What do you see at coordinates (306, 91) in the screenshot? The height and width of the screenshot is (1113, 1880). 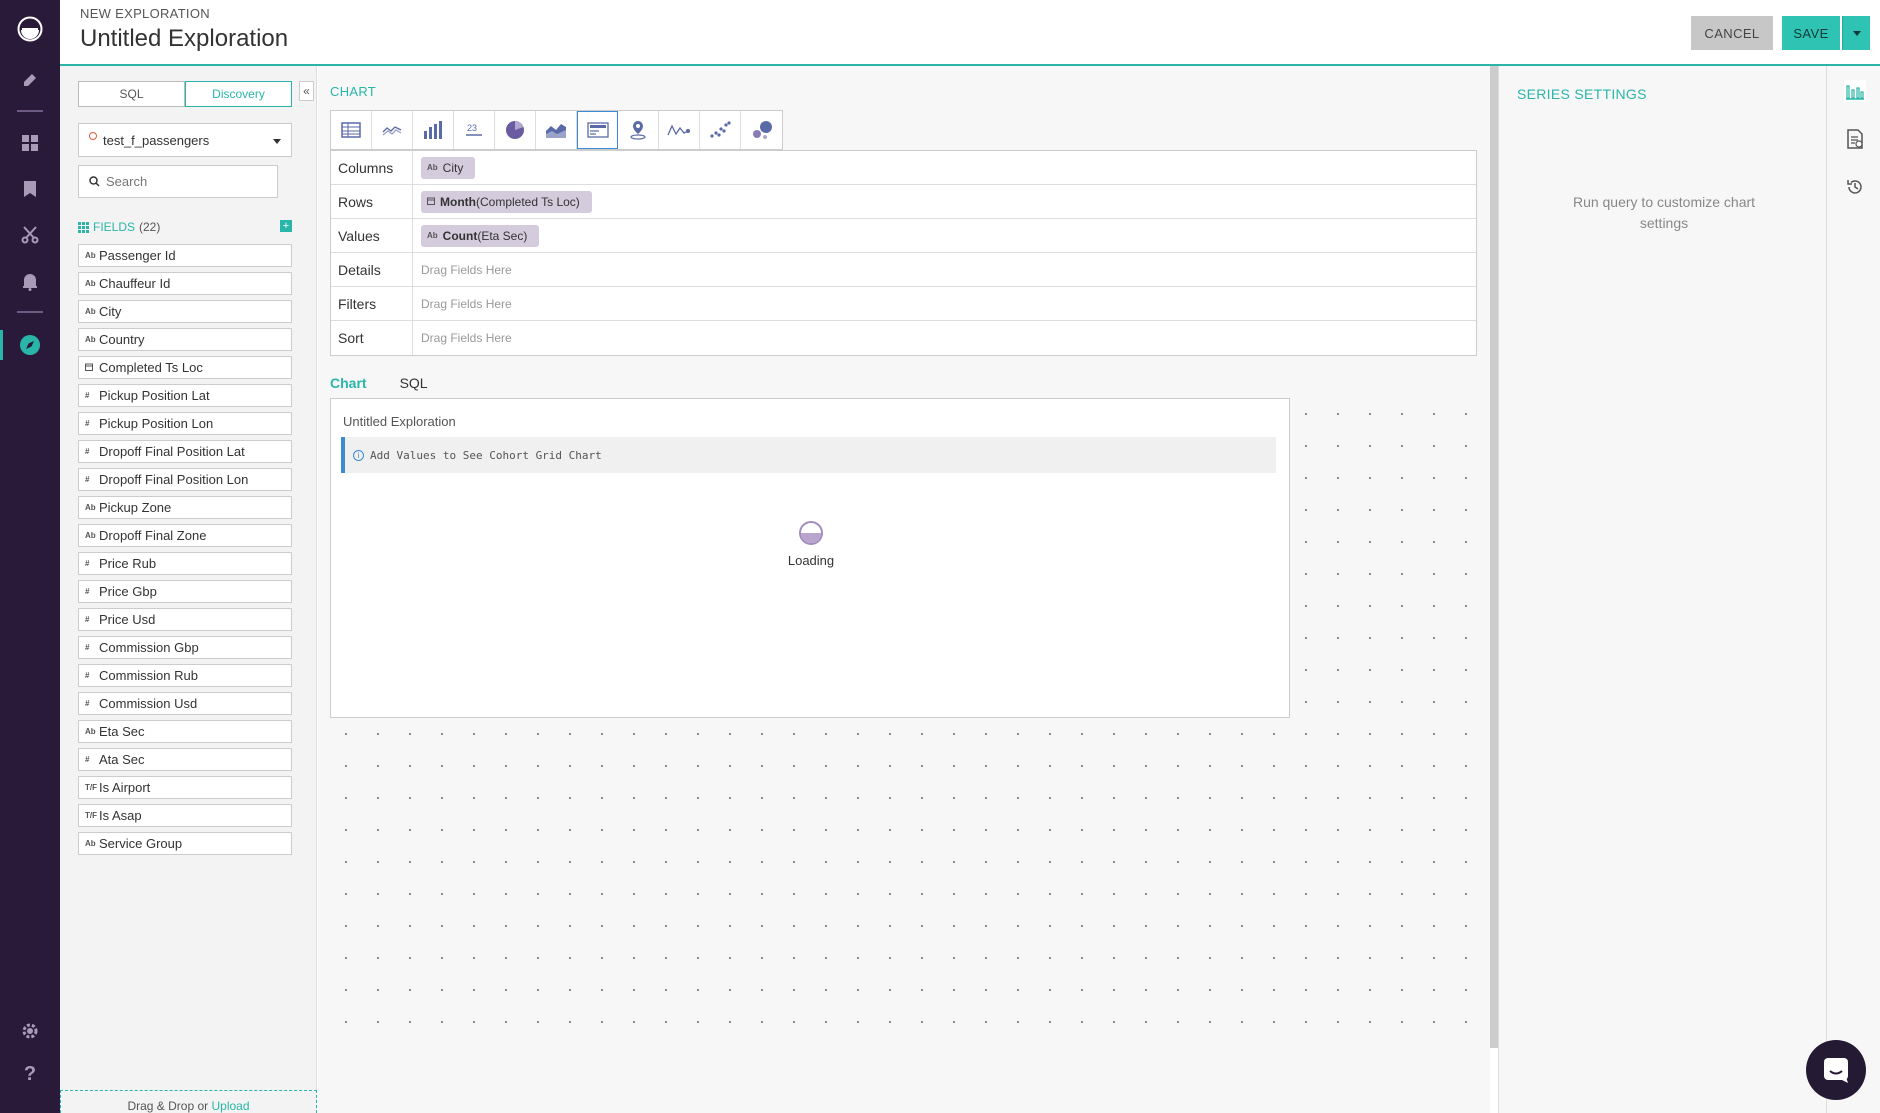 I see `collapse-panel-button: «` at bounding box center [306, 91].